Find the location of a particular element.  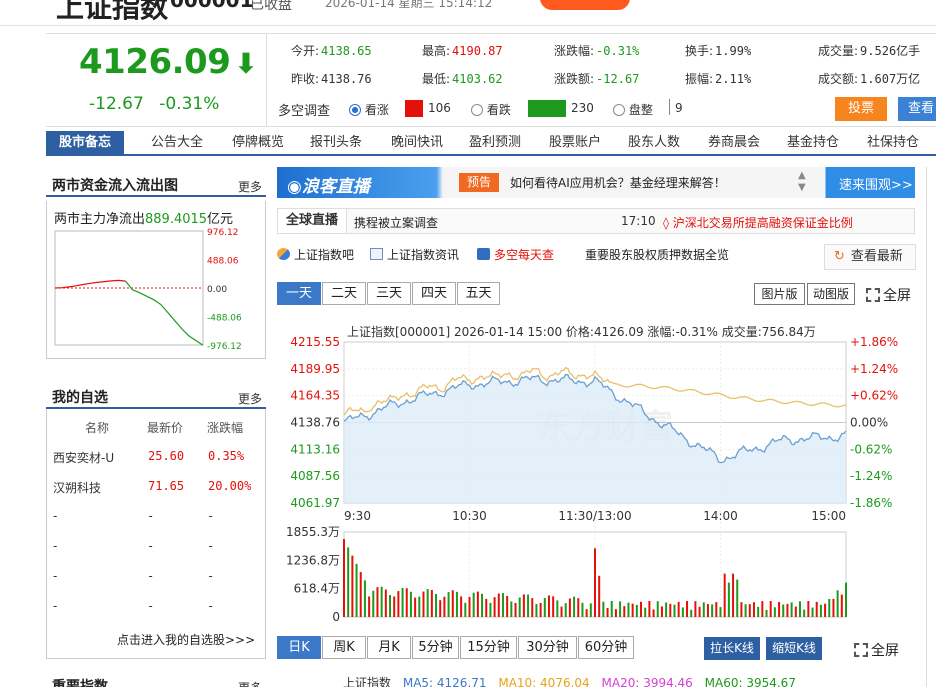

period-tab: 二天 is located at coordinates (344, 293).